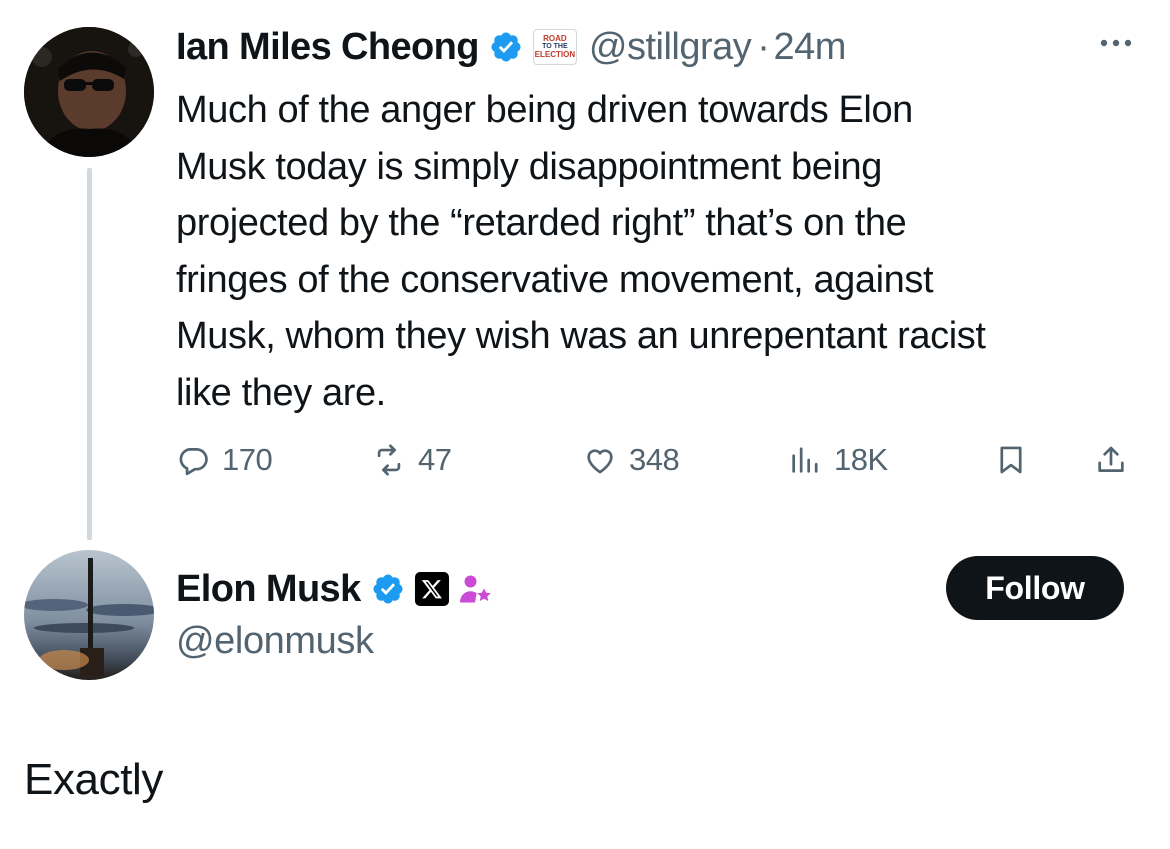  I want to click on share-icon, so click(1111, 459).